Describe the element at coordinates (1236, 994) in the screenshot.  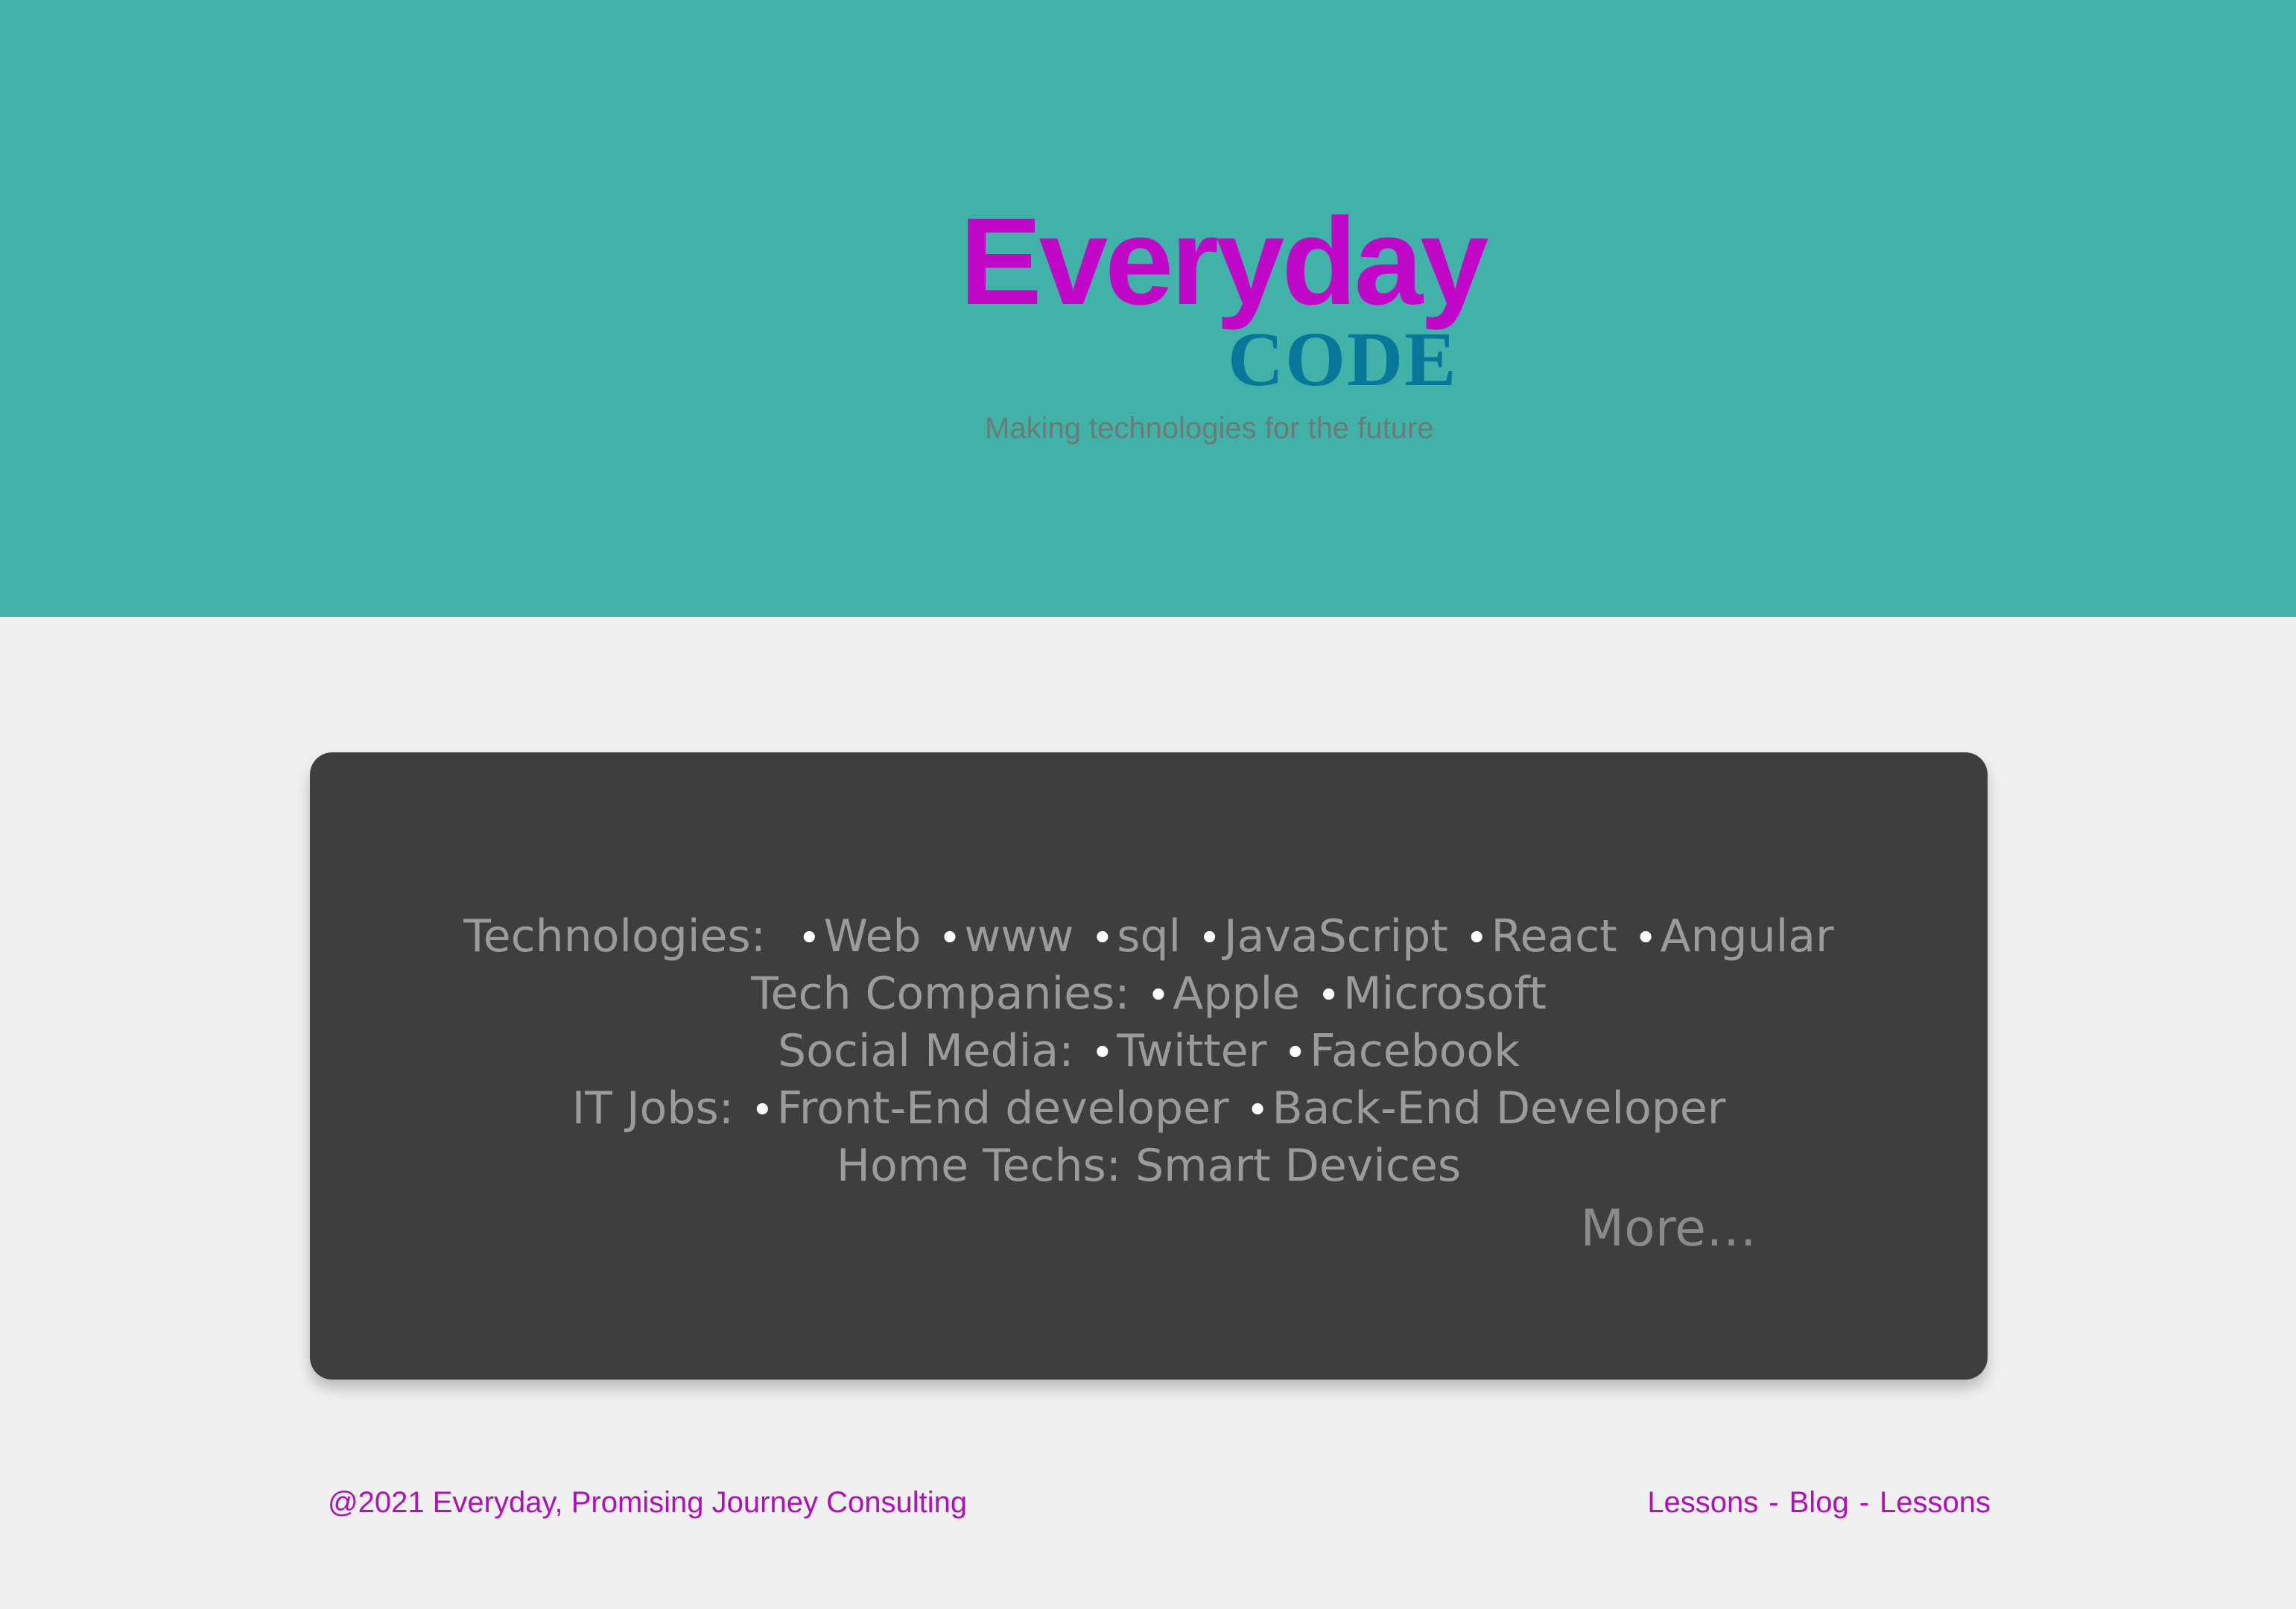
I see `topic-item: Apple` at that location.